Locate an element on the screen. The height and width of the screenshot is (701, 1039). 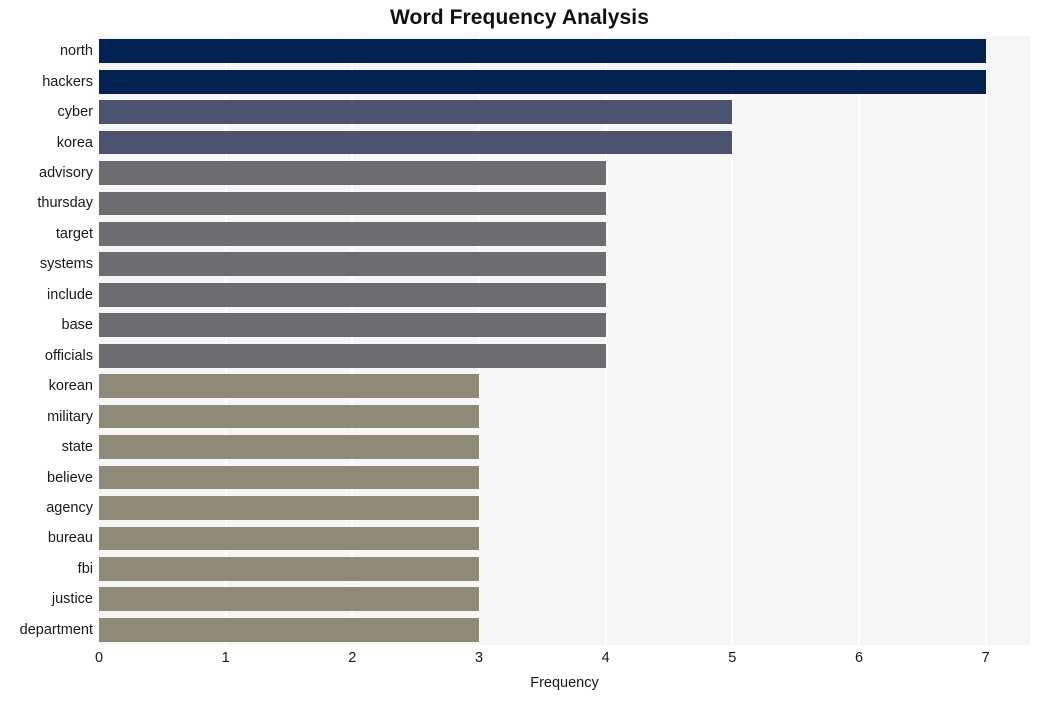
y-tick-label-target: target is located at coordinates (74, 233).